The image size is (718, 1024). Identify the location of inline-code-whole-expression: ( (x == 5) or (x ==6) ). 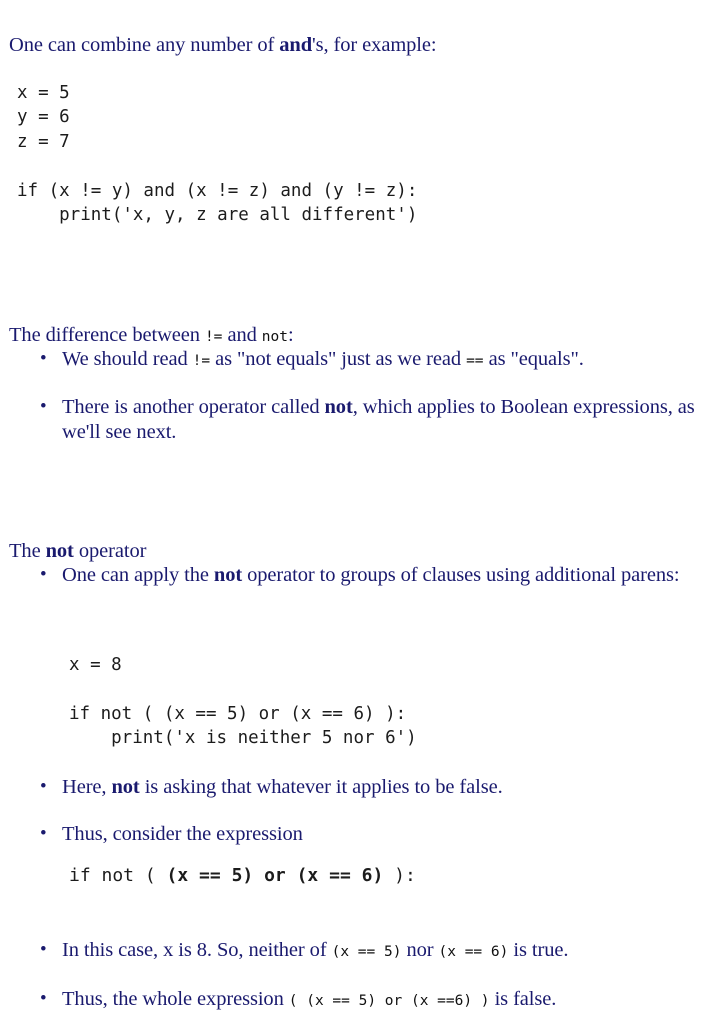
(389, 1001).